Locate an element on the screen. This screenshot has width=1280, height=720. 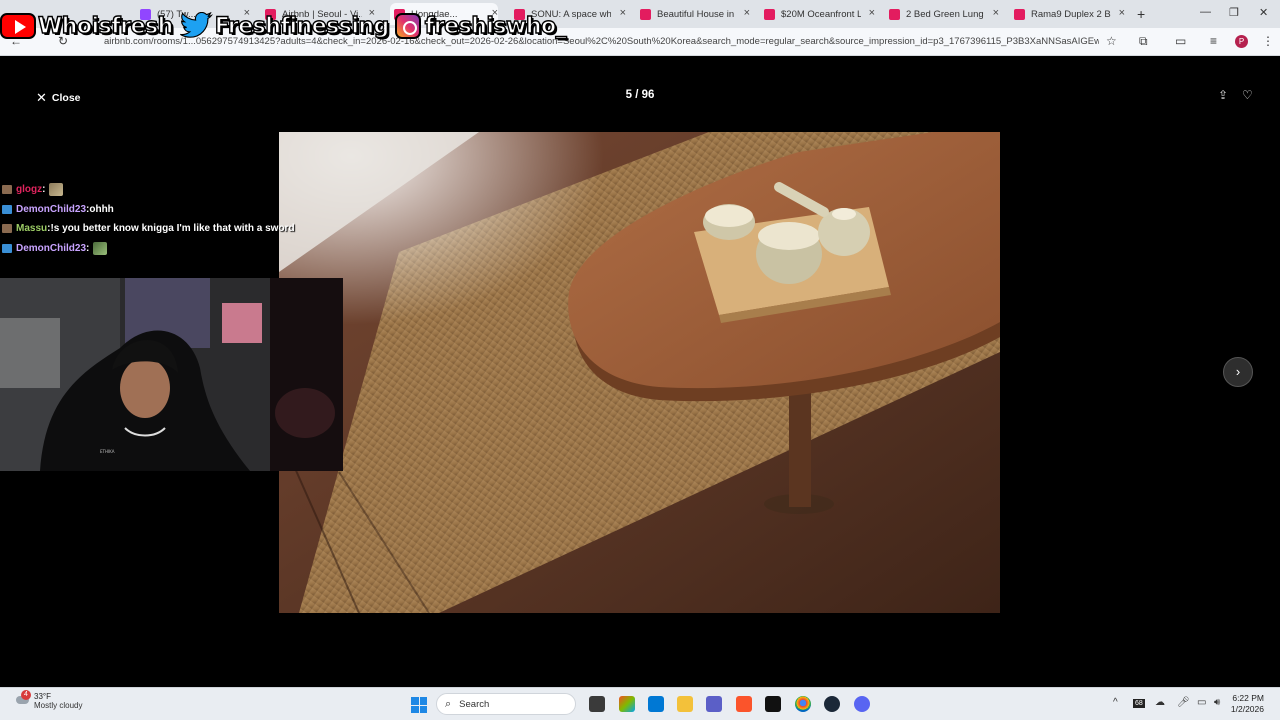
system-clock: 6:22 PM 1/2/2026 is located at coordinates (1244, 704).